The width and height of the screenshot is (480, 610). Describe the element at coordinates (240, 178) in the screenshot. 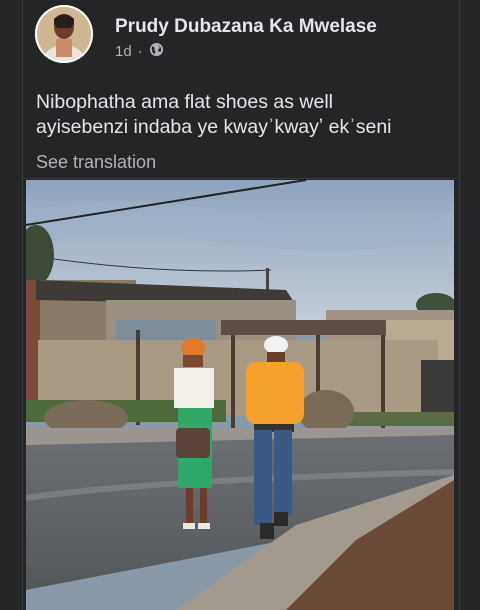

I see `divider` at that location.